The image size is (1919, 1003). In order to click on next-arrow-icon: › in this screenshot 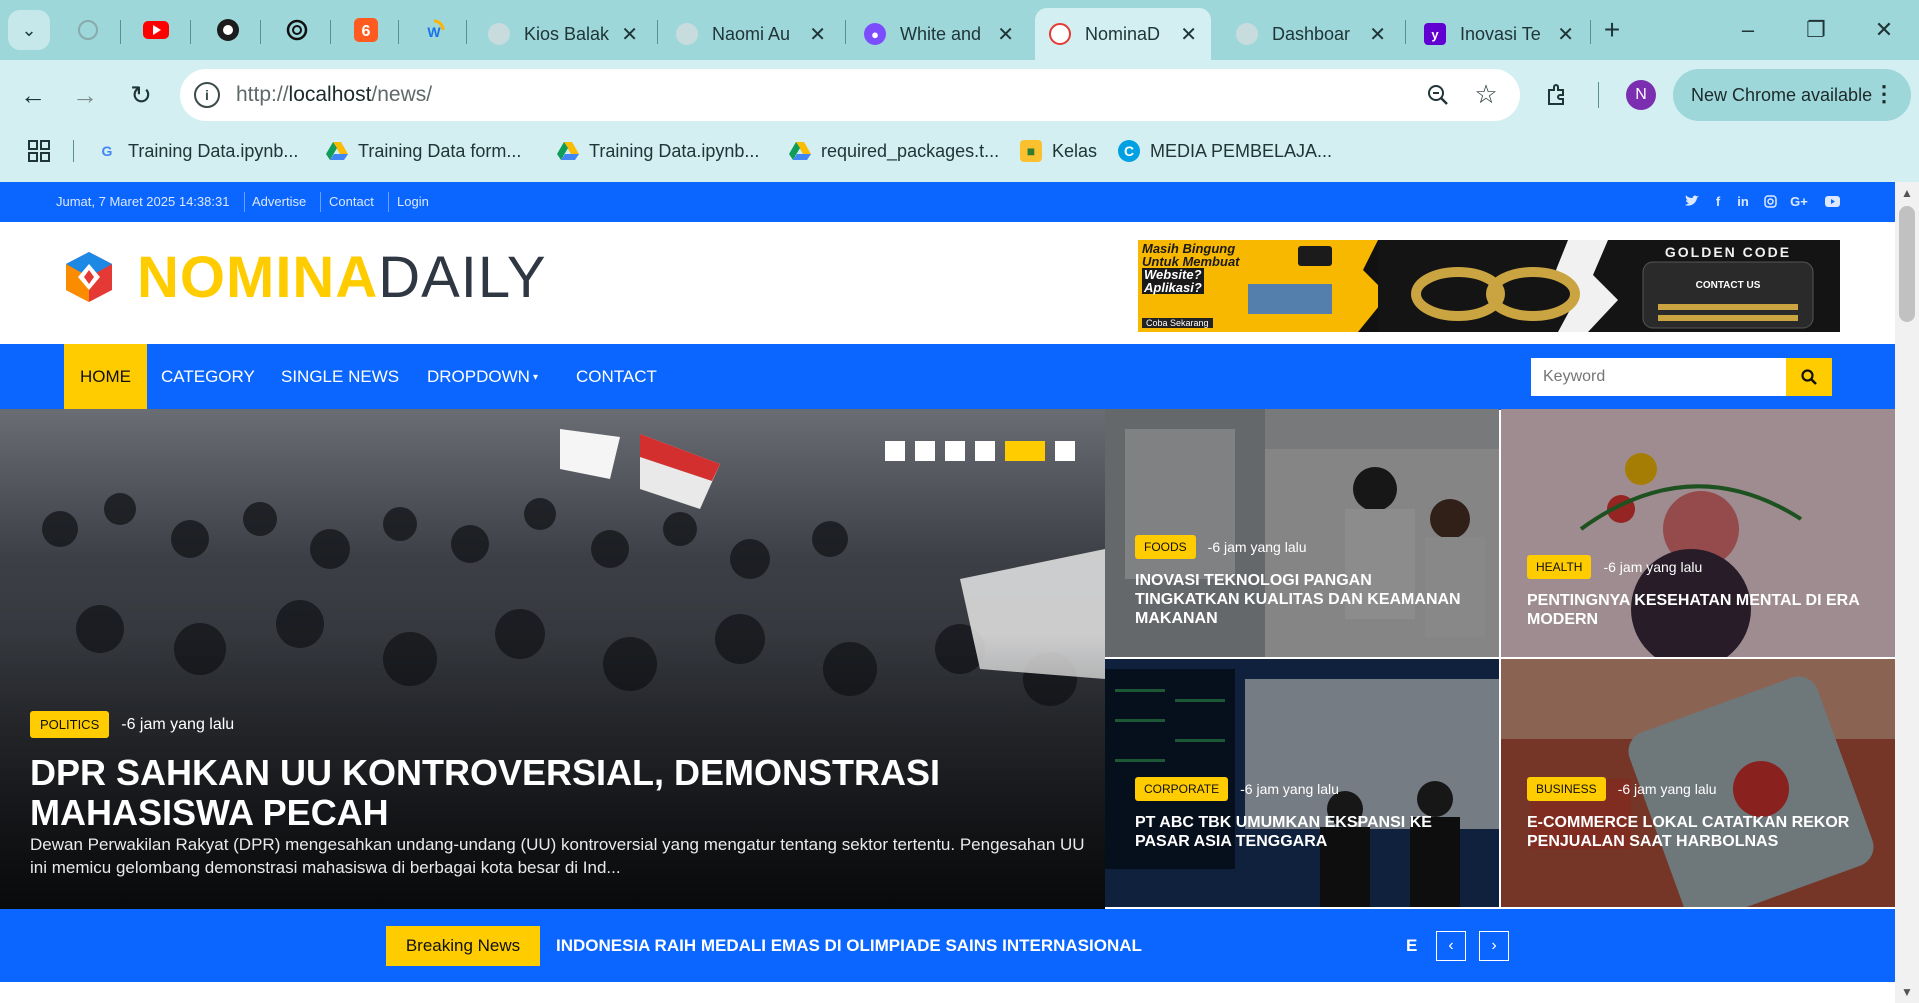, I will do `click(1494, 946)`.